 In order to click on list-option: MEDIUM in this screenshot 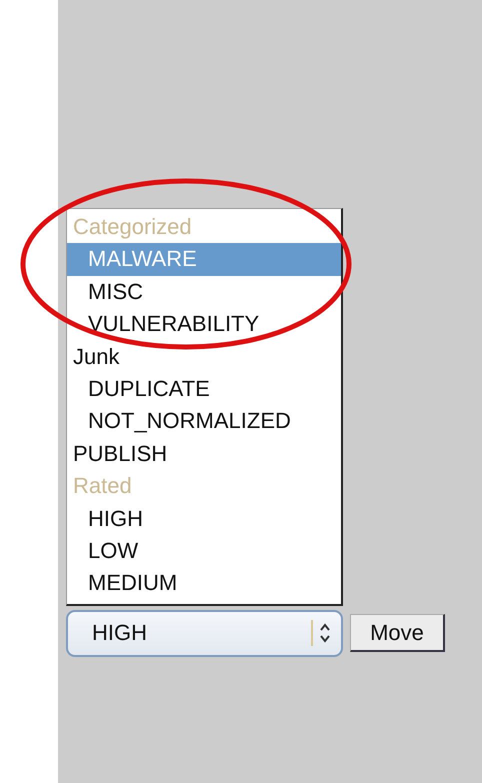, I will do `click(204, 583)`.